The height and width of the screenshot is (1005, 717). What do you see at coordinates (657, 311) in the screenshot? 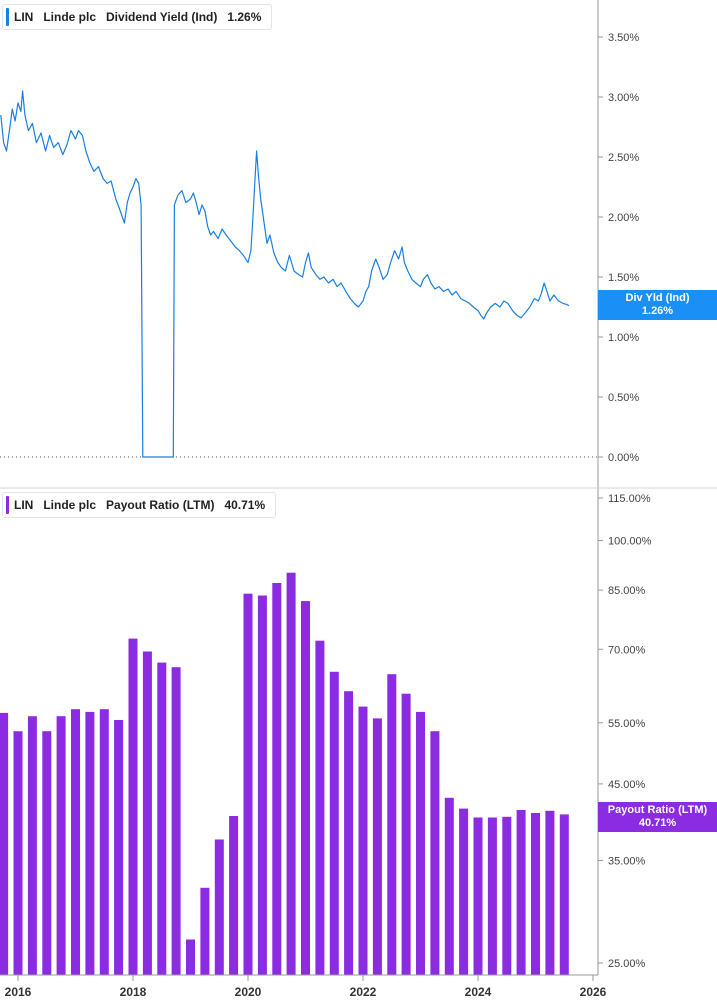
I see `yield-tag-value: 1.26%` at bounding box center [657, 311].